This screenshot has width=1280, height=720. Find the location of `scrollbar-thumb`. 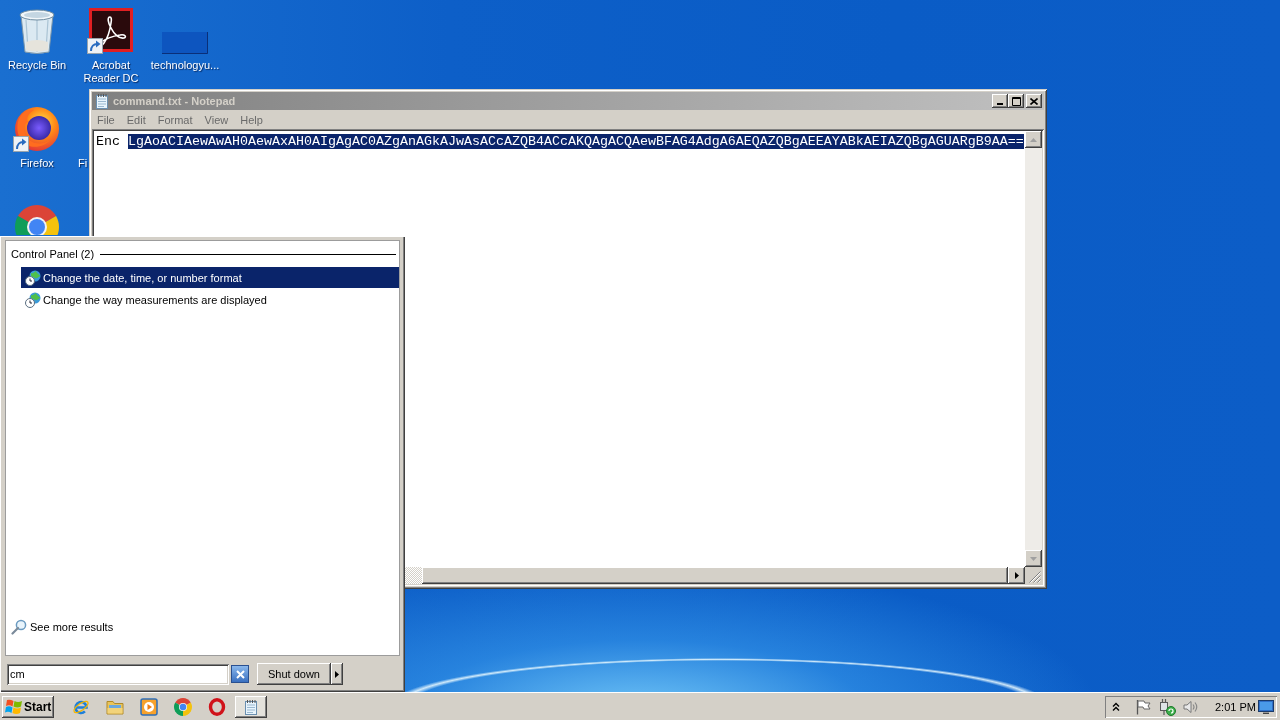

scrollbar-thumb is located at coordinates (715, 575).